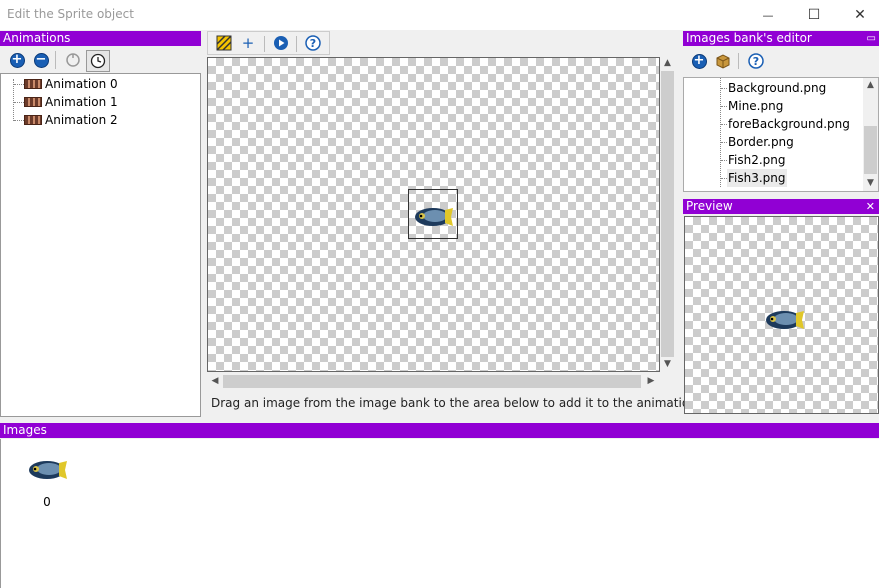  I want to click on loop-button, so click(73, 60).